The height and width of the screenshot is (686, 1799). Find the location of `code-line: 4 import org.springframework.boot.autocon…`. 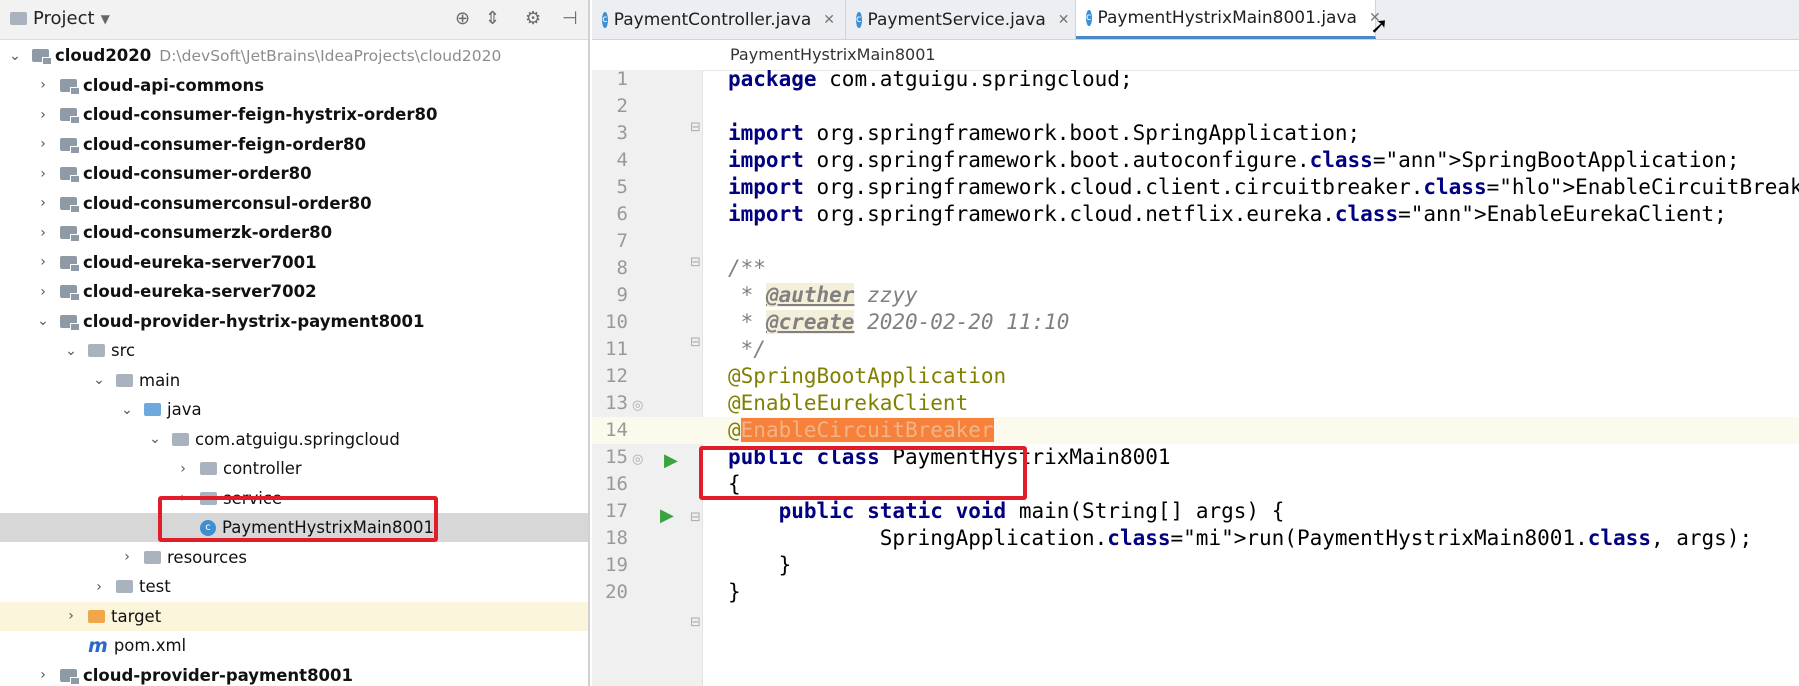

code-line: 4 import org.springframework.boot.autocon… is located at coordinates (1195, 160).